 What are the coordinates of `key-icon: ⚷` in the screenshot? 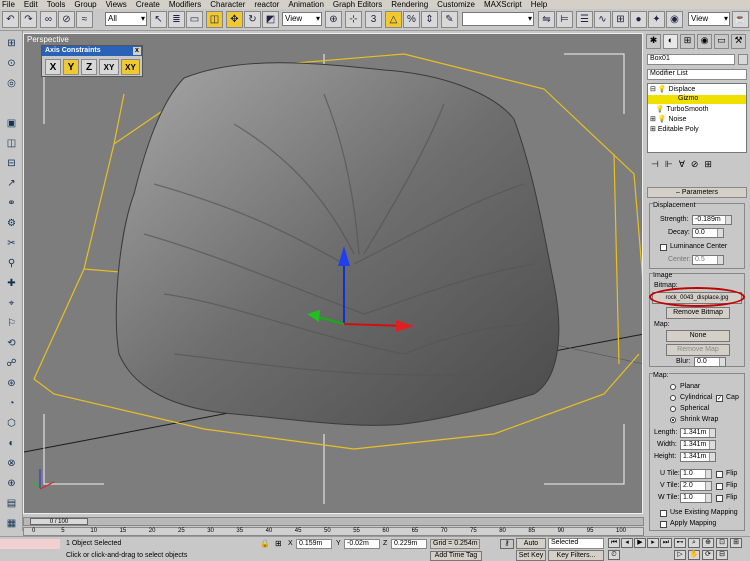 It's located at (507, 544).